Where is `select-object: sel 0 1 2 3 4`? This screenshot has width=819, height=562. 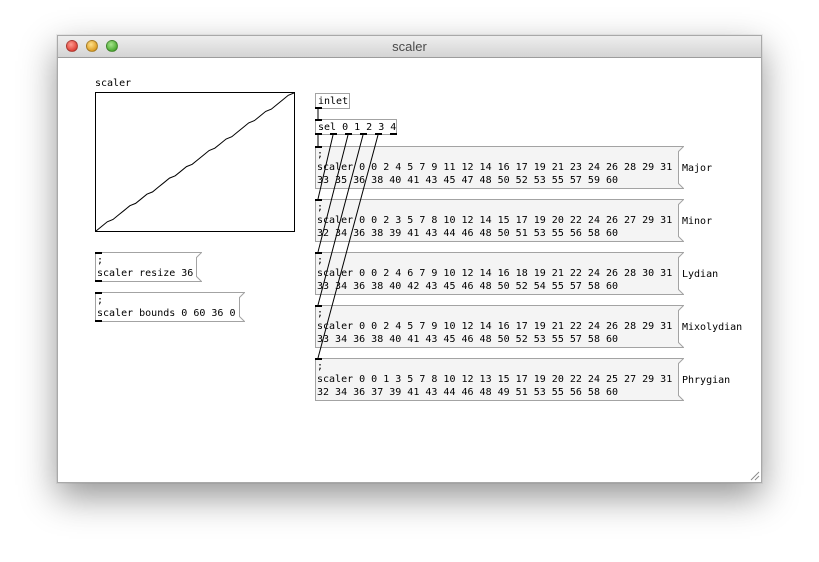 select-object: sel 0 1 2 3 4 is located at coordinates (356, 127).